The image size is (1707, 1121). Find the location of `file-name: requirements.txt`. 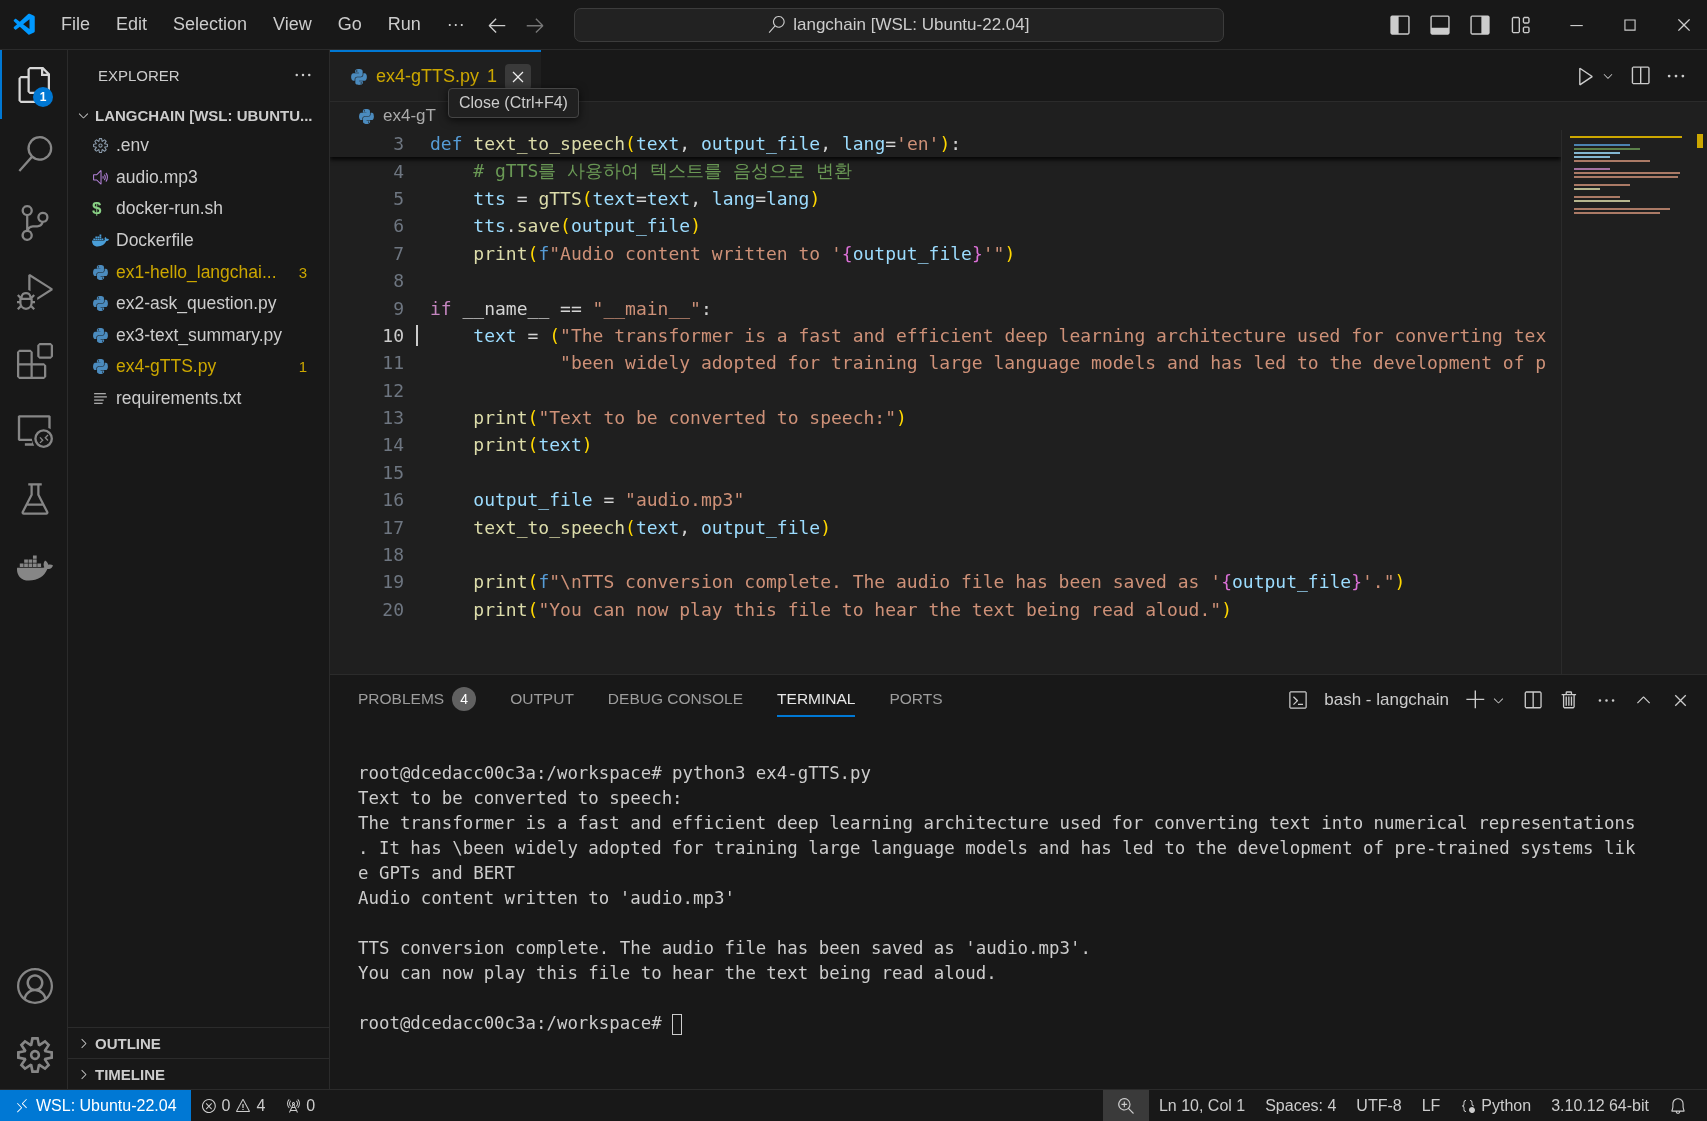

file-name: requirements.txt is located at coordinates (179, 399).